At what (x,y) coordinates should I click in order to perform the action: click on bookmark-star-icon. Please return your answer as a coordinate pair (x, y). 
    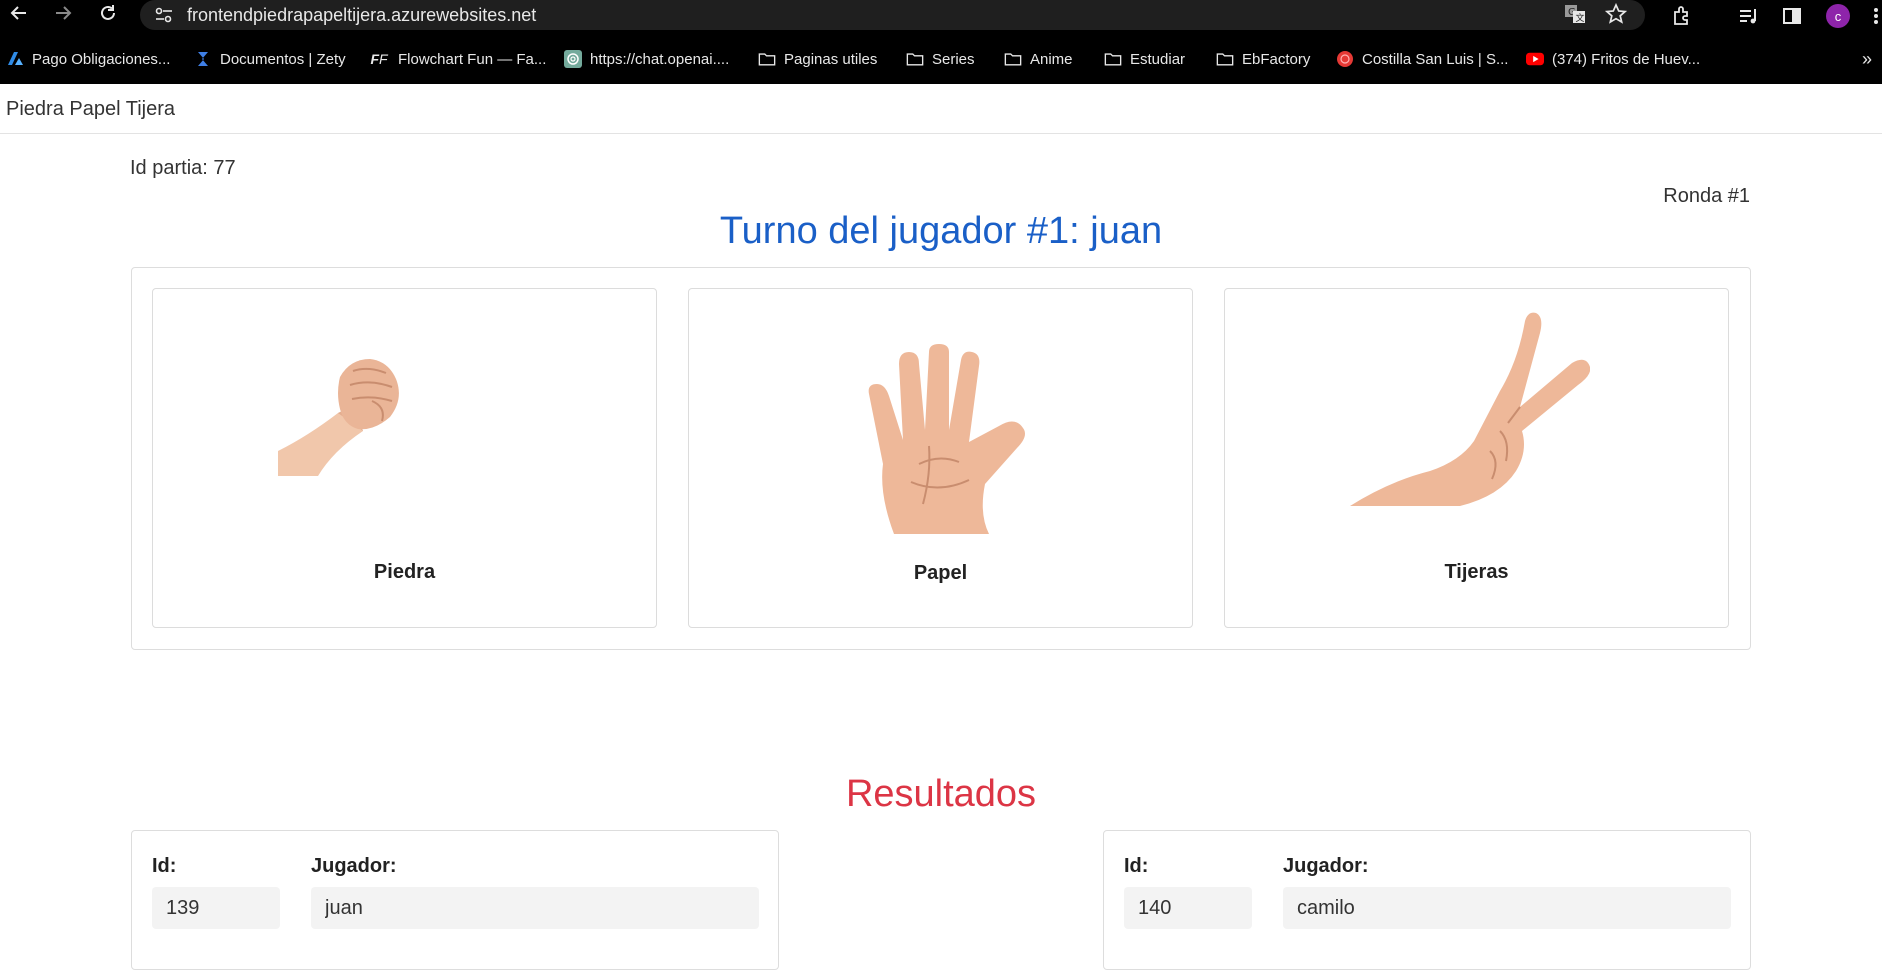
    Looking at the image, I should click on (1616, 16).